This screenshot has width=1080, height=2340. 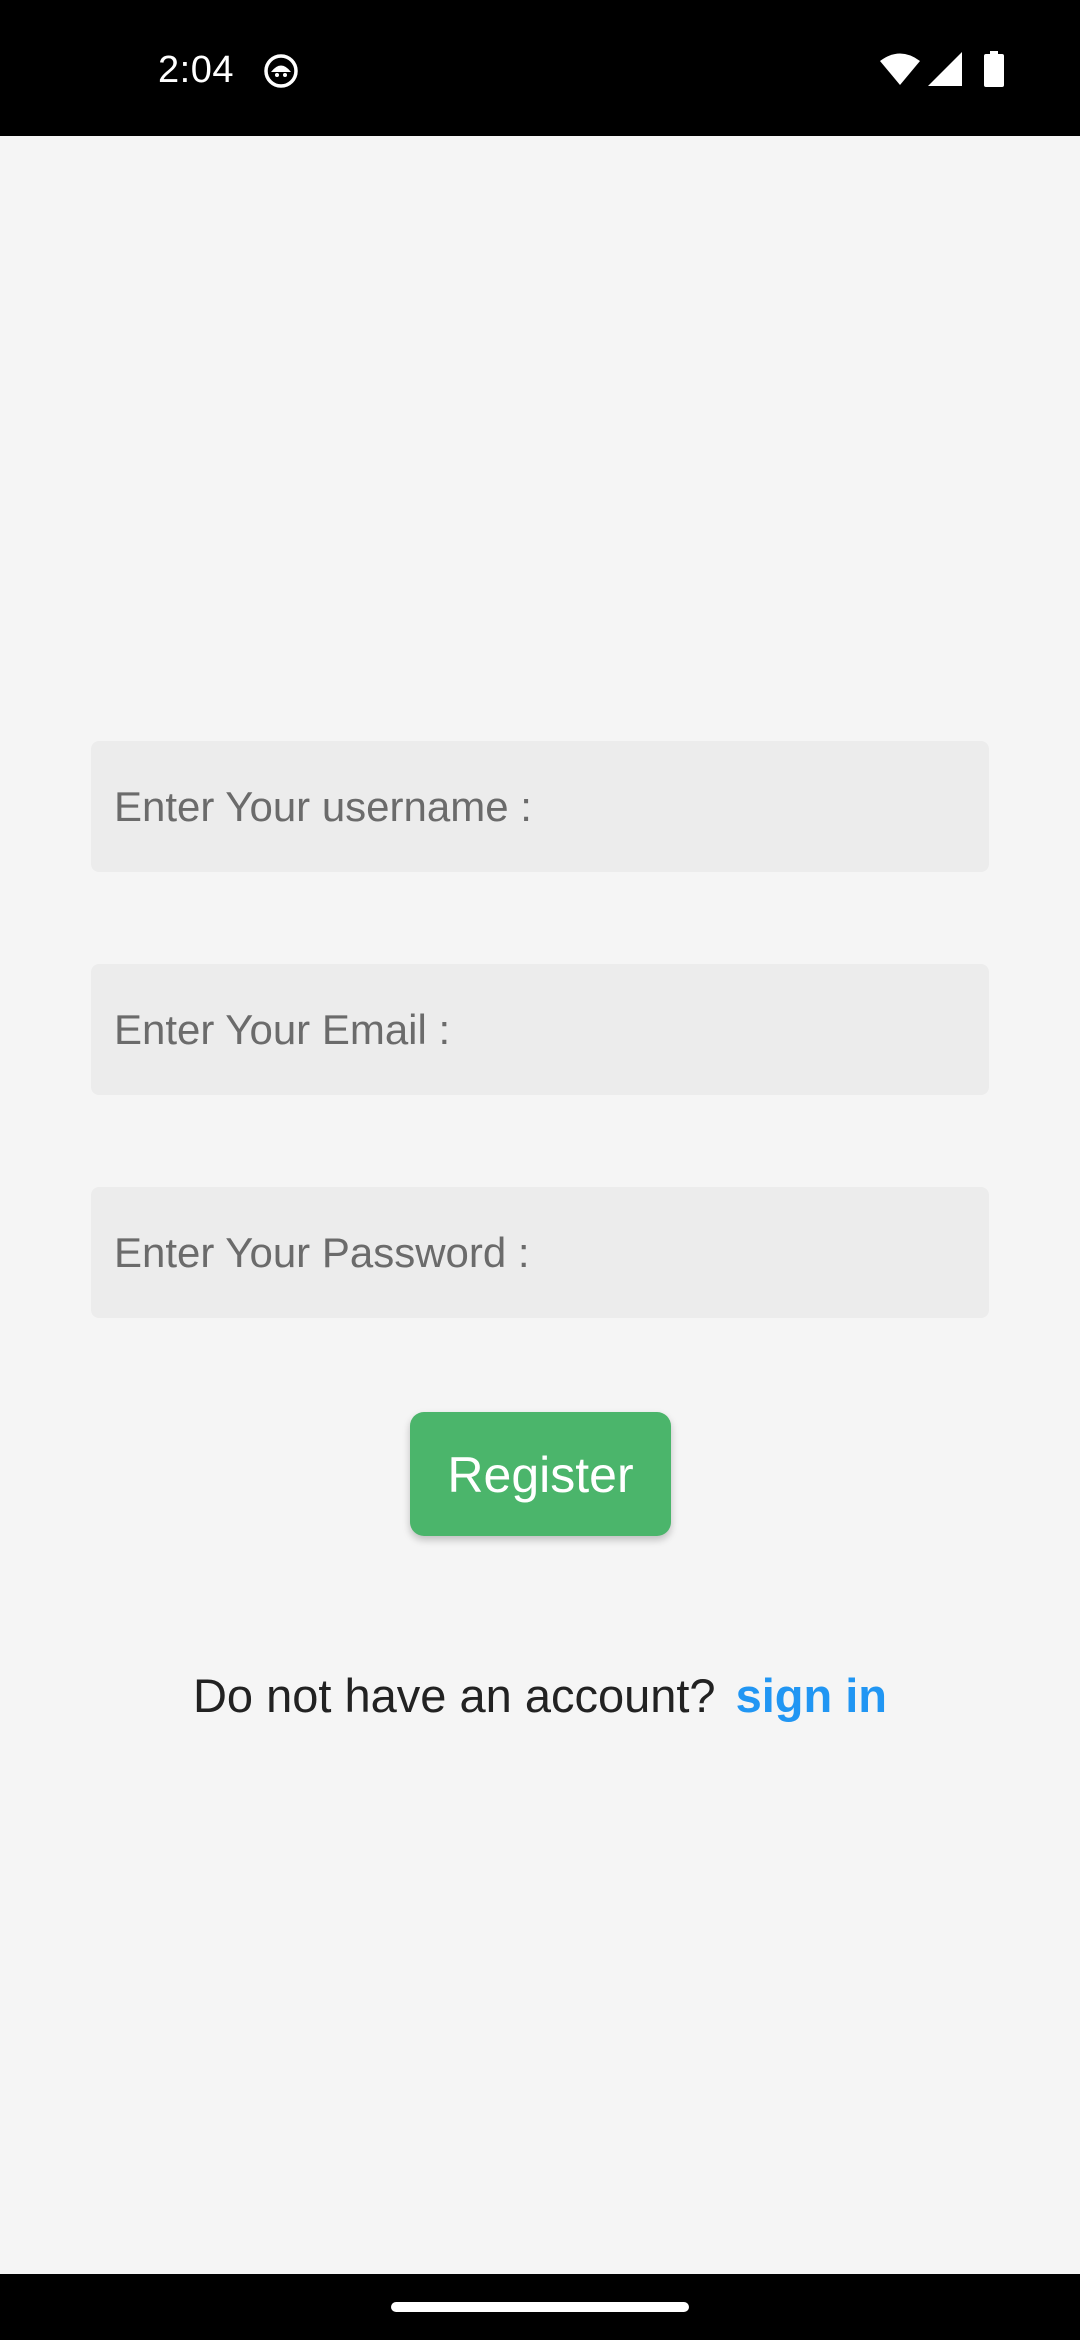 What do you see at coordinates (454, 1695) in the screenshot?
I see `account-prompt-text: Do not have an account?` at bounding box center [454, 1695].